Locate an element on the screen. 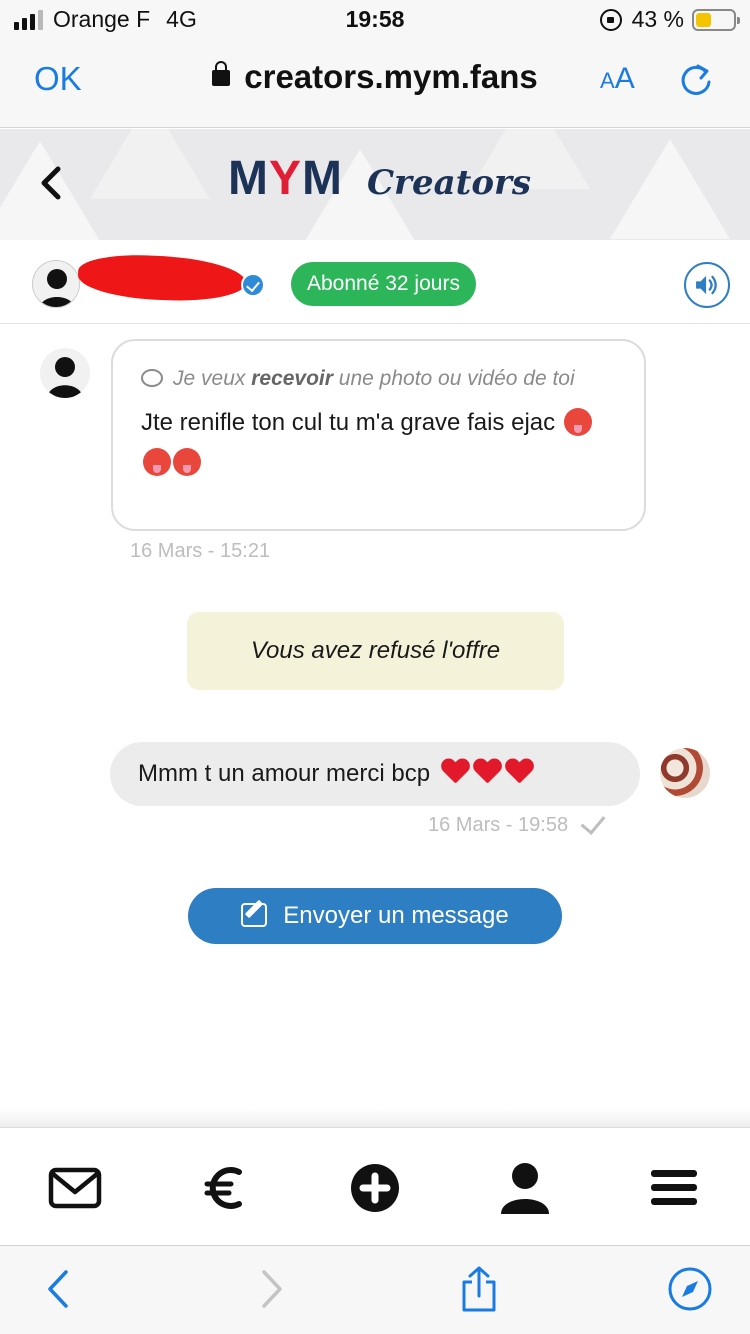 Image resolution: width=750 pixels, height=1334 pixels. sender-avatar is located at coordinates (65, 373).